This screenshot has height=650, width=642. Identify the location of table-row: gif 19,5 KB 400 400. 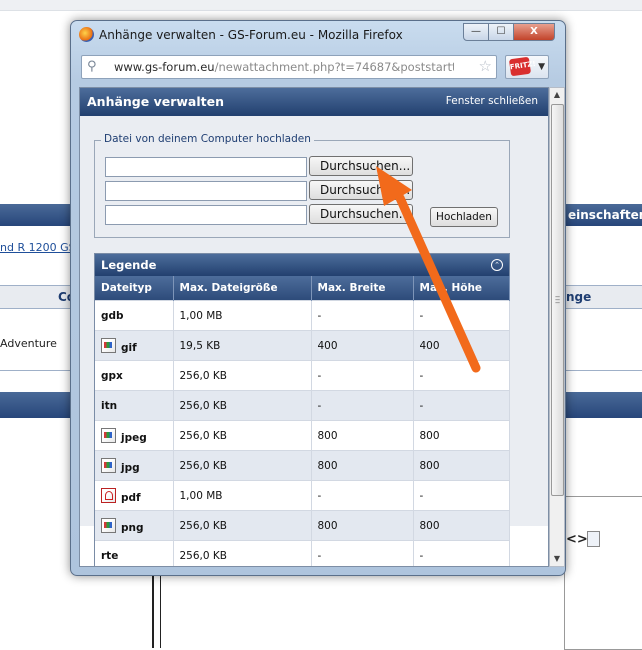
(302, 345).